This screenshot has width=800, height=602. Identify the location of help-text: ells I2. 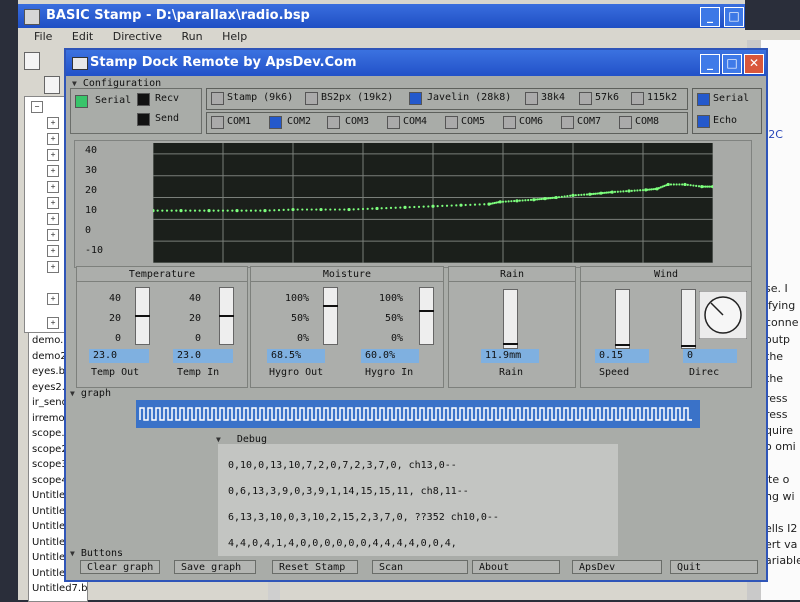
(781, 528).